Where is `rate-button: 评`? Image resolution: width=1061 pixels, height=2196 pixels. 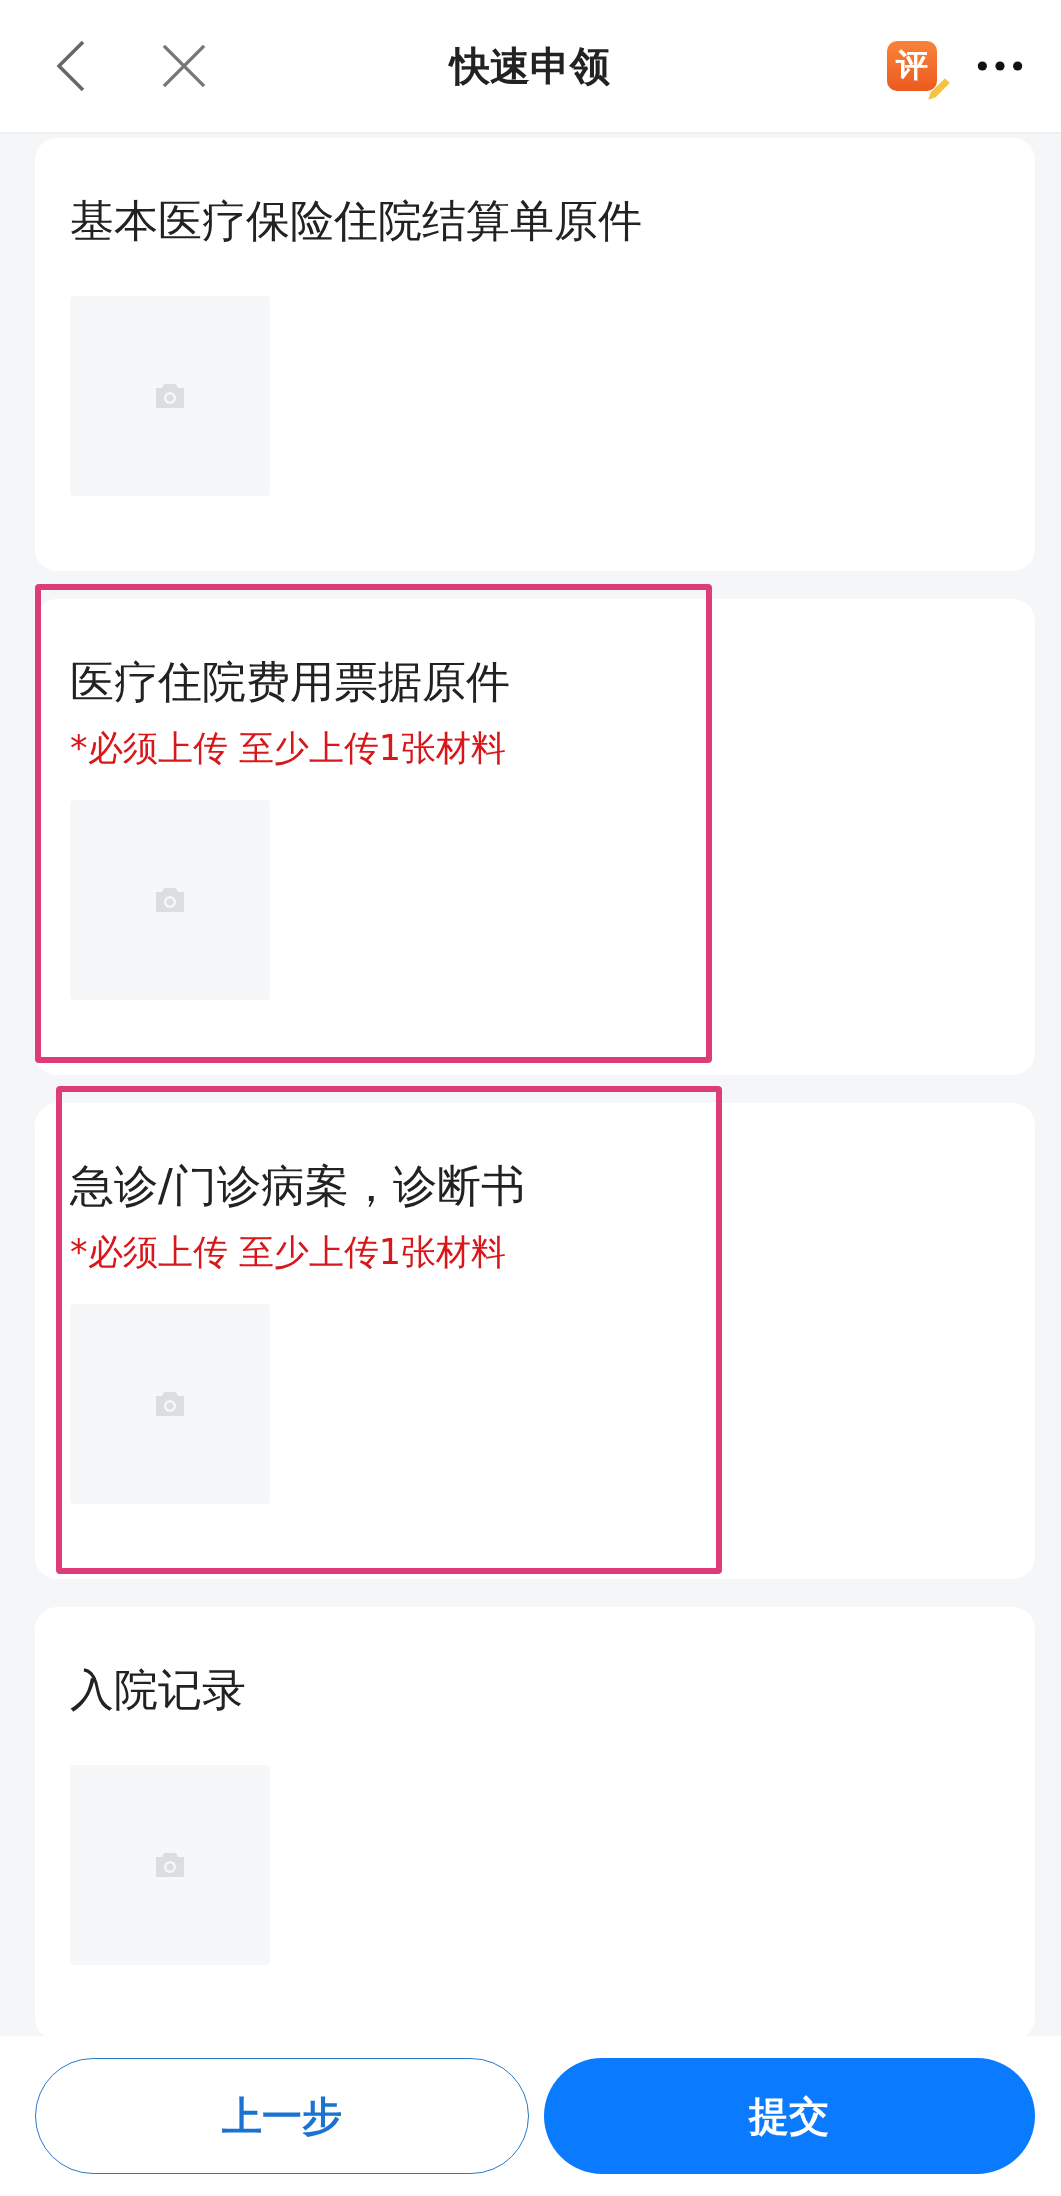 rate-button: 评 is located at coordinates (912, 66).